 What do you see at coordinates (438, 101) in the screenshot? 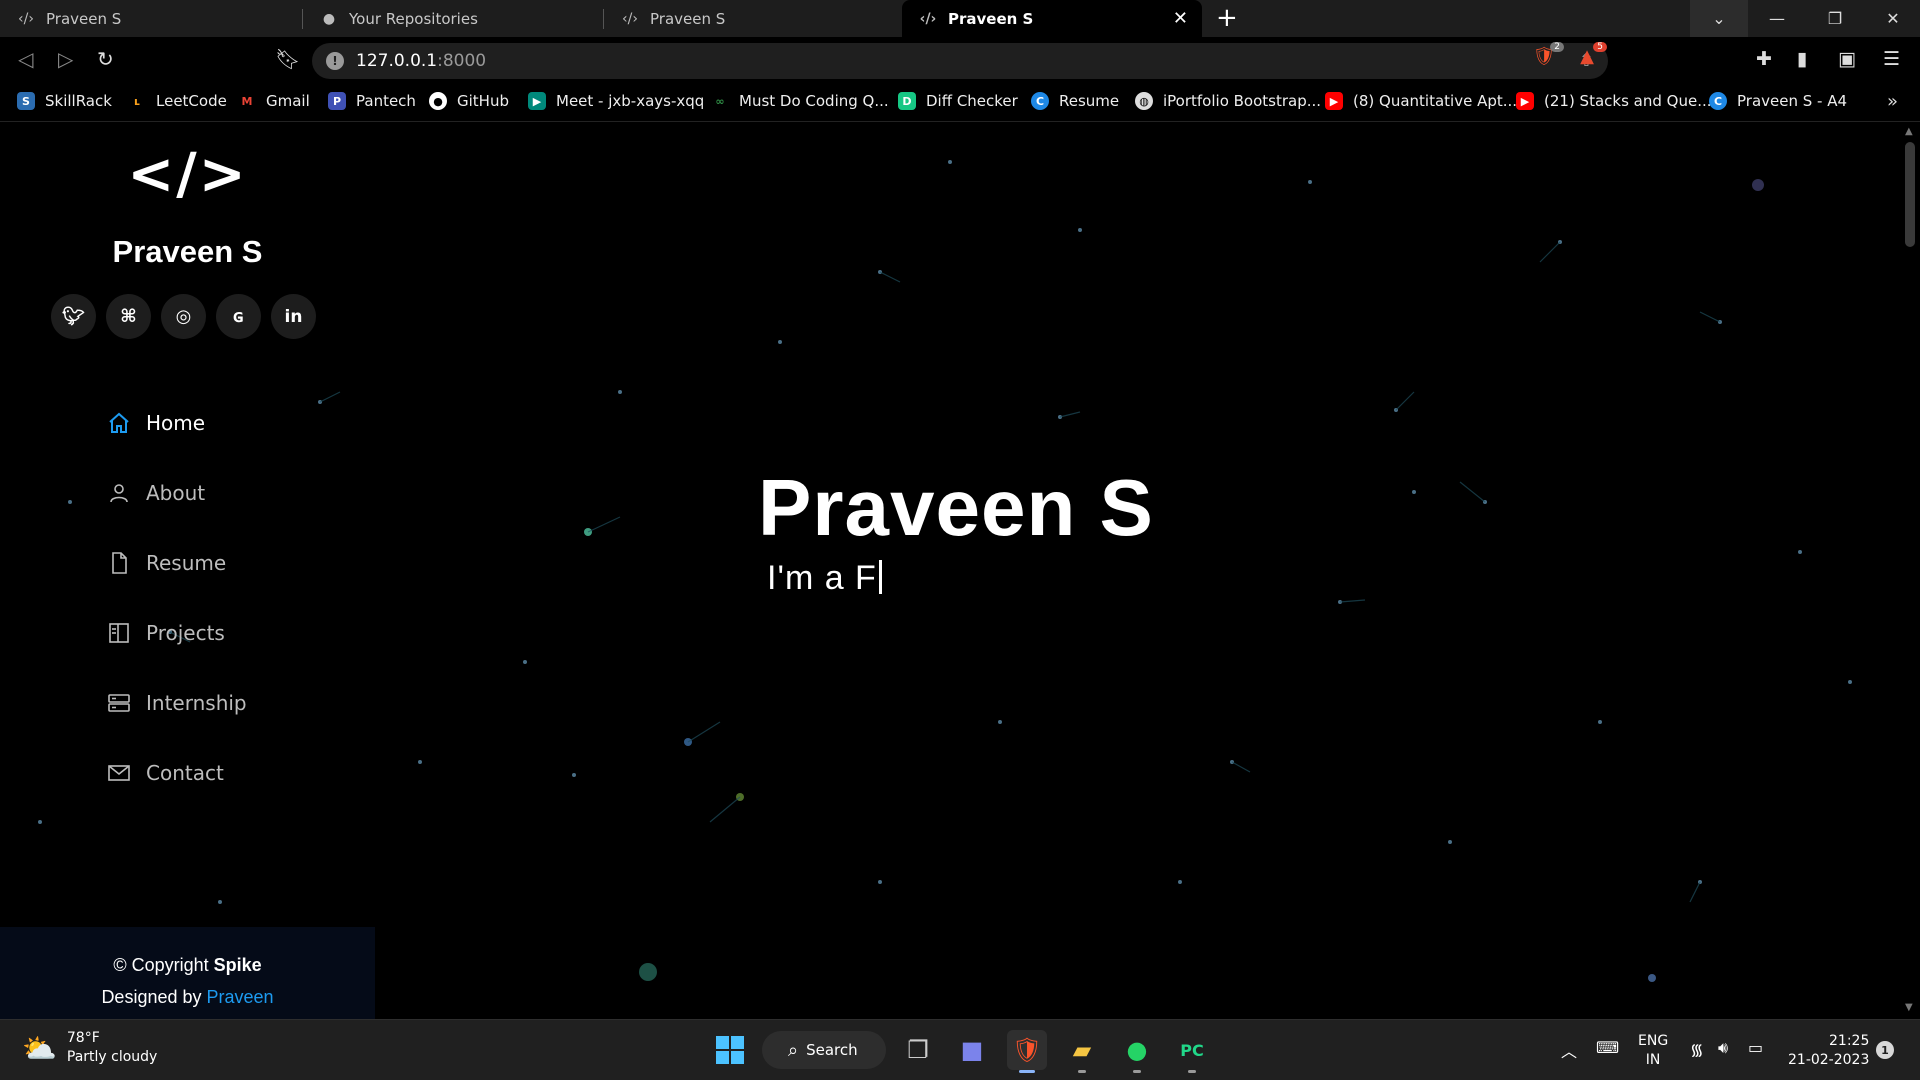
I see `github-icon: ●` at bounding box center [438, 101].